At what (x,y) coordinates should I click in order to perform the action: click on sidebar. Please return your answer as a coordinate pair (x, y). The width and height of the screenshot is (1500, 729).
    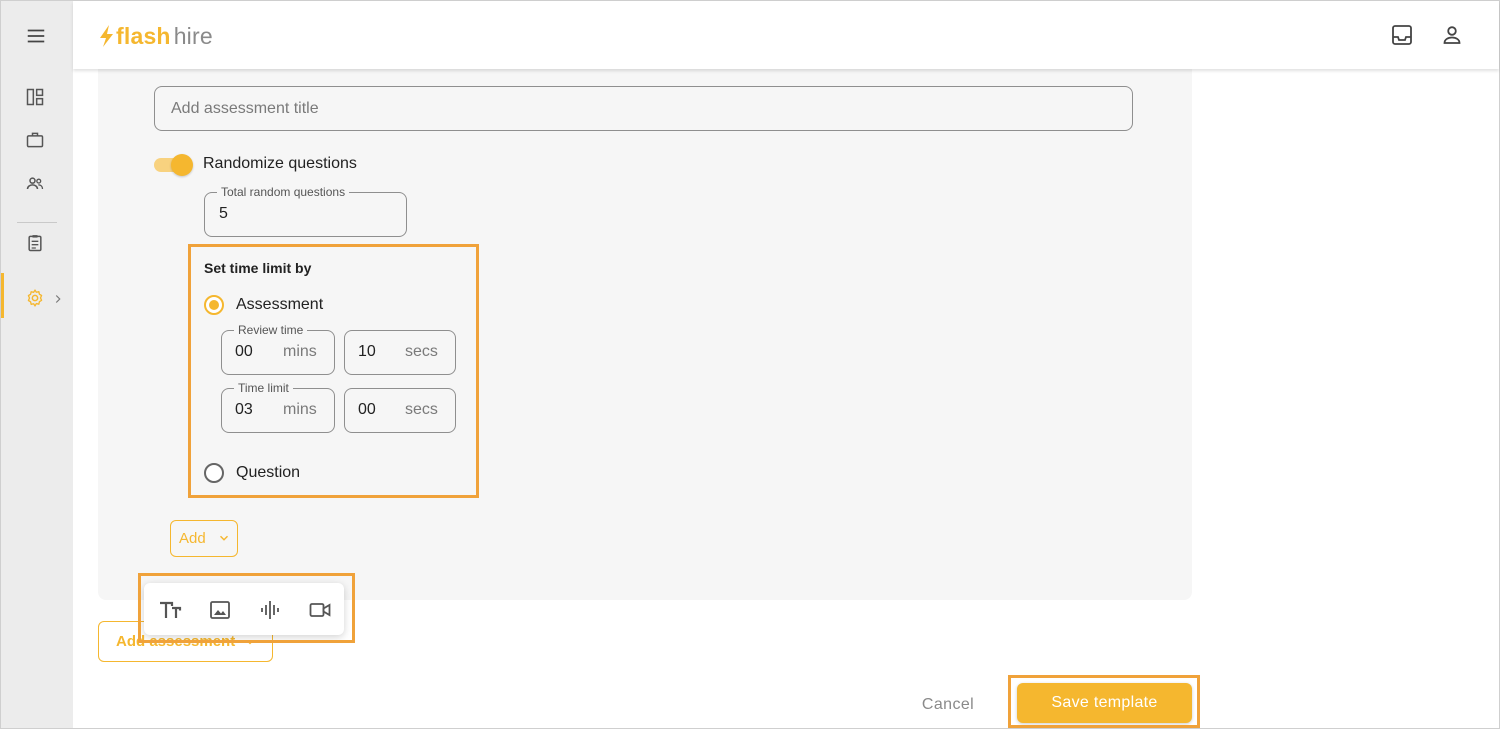
    Looking at the image, I should click on (37, 364).